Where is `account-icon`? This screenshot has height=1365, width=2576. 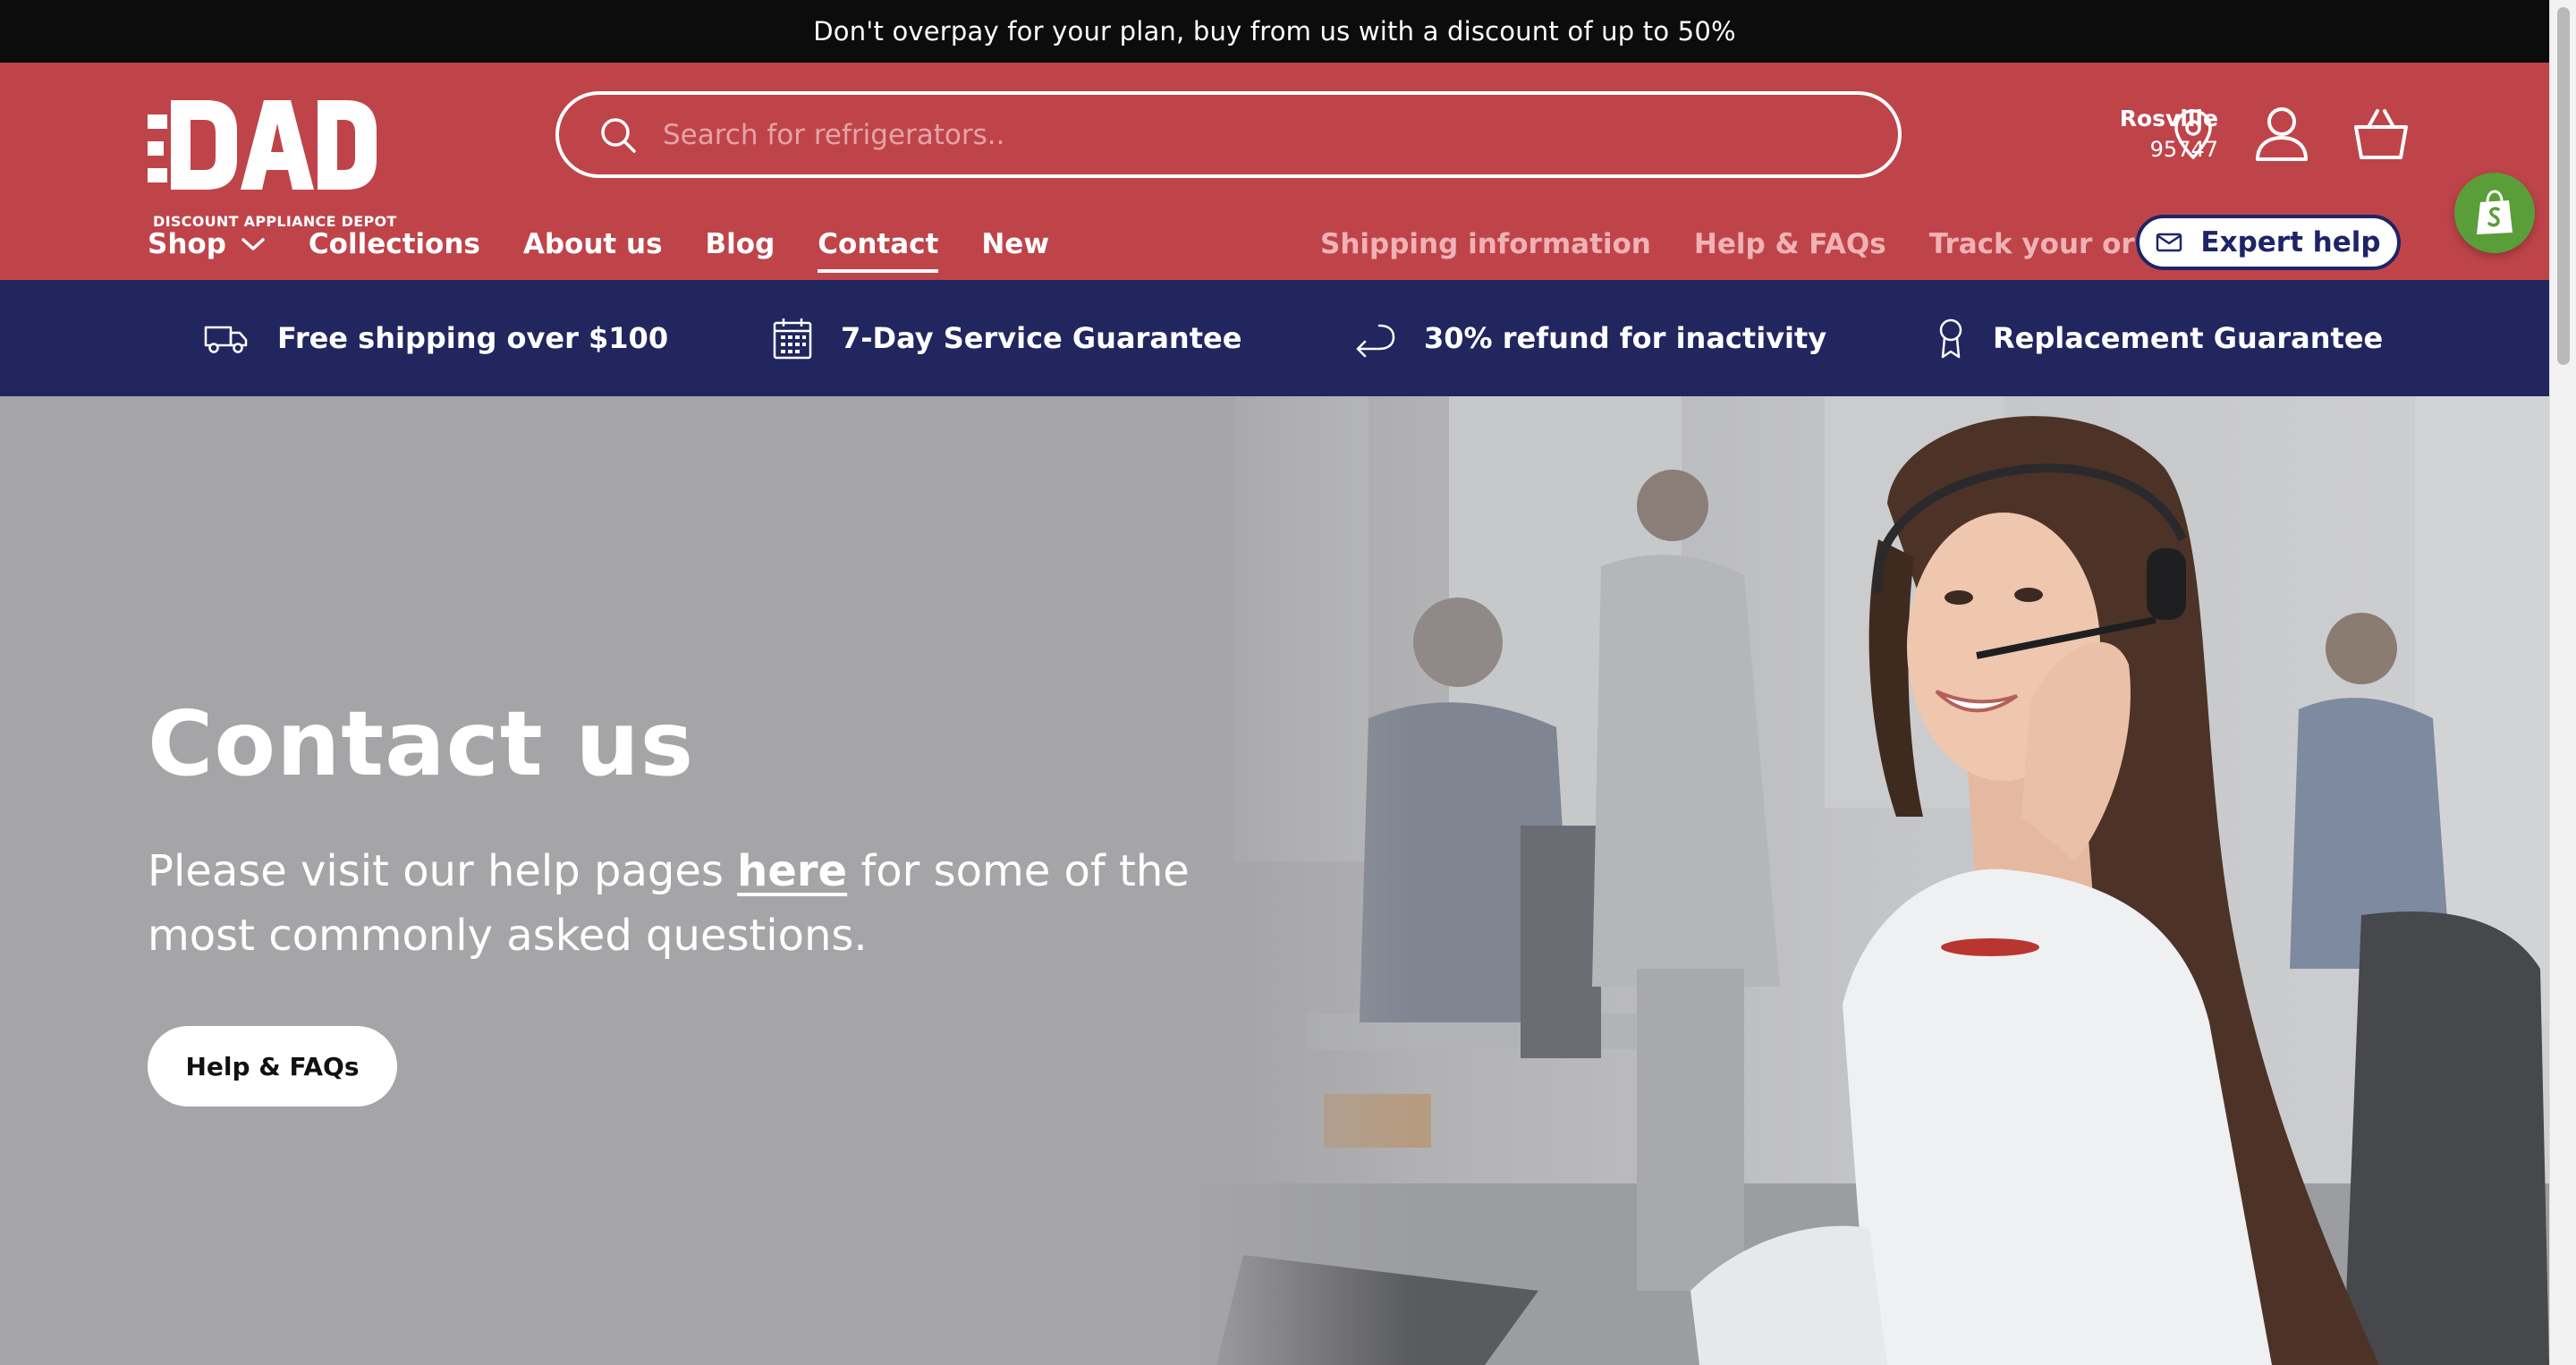
account-icon is located at coordinates (2281, 134).